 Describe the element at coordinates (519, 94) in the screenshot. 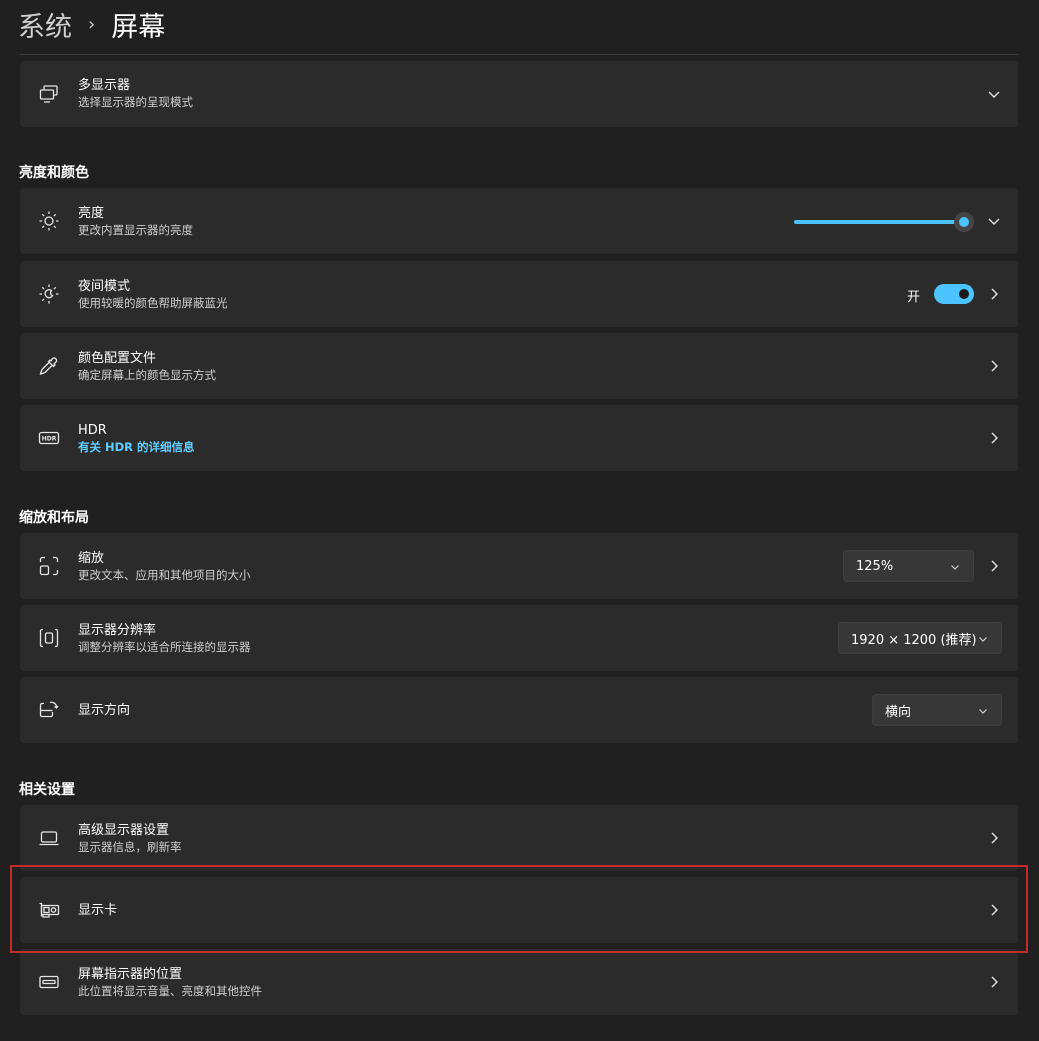

I see `multi-display-card: 多显示器 选择显示器的呈现模式` at that location.